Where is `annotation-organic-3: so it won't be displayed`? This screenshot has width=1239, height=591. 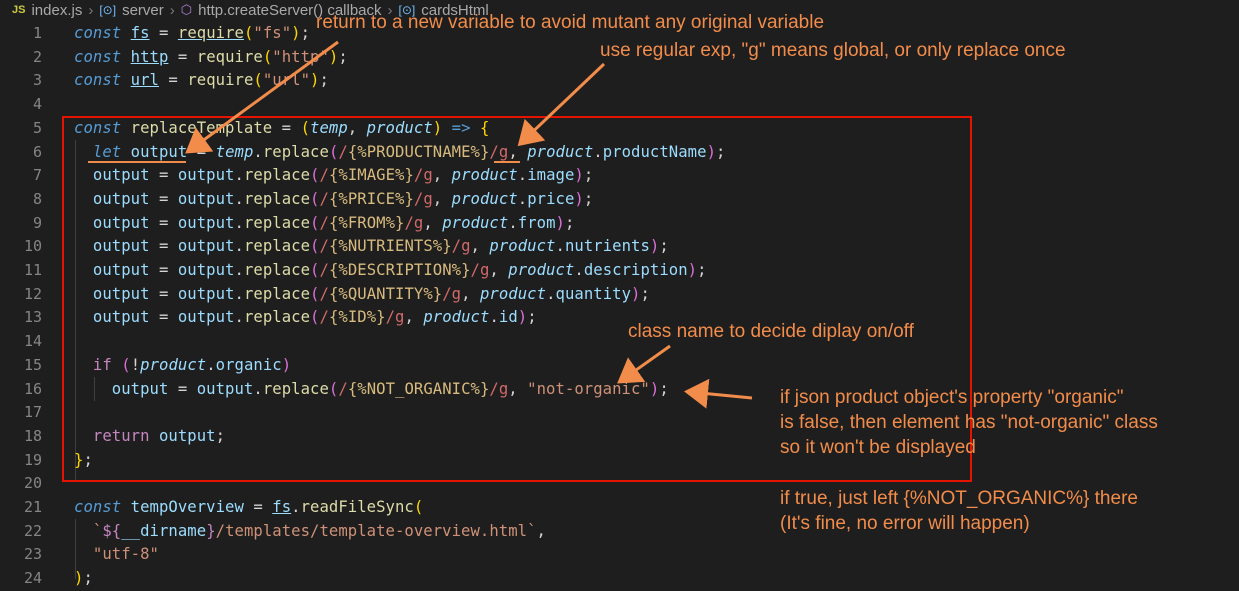 annotation-organic-3: so it won't be displayed is located at coordinates (878, 447).